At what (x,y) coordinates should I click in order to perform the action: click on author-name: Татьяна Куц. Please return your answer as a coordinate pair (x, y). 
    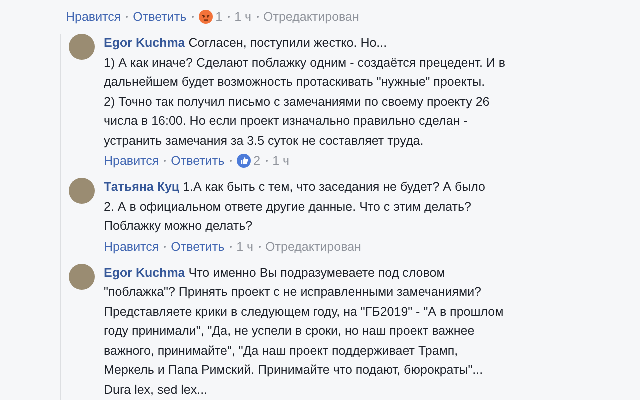
    Looking at the image, I should click on (142, 188).